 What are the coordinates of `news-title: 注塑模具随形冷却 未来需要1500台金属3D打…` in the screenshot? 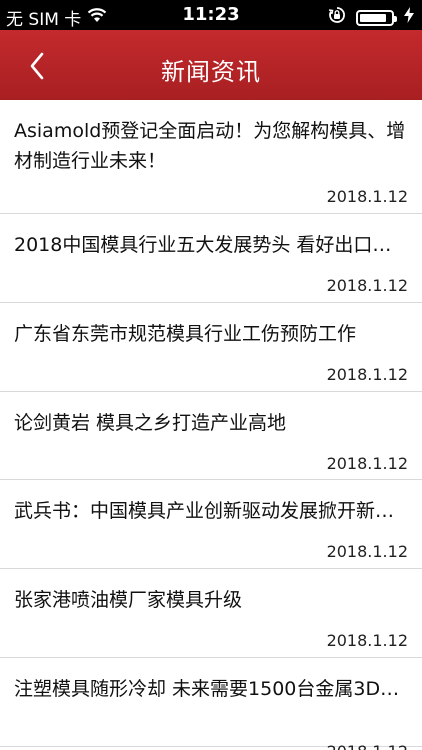 It's located at (211, 689).